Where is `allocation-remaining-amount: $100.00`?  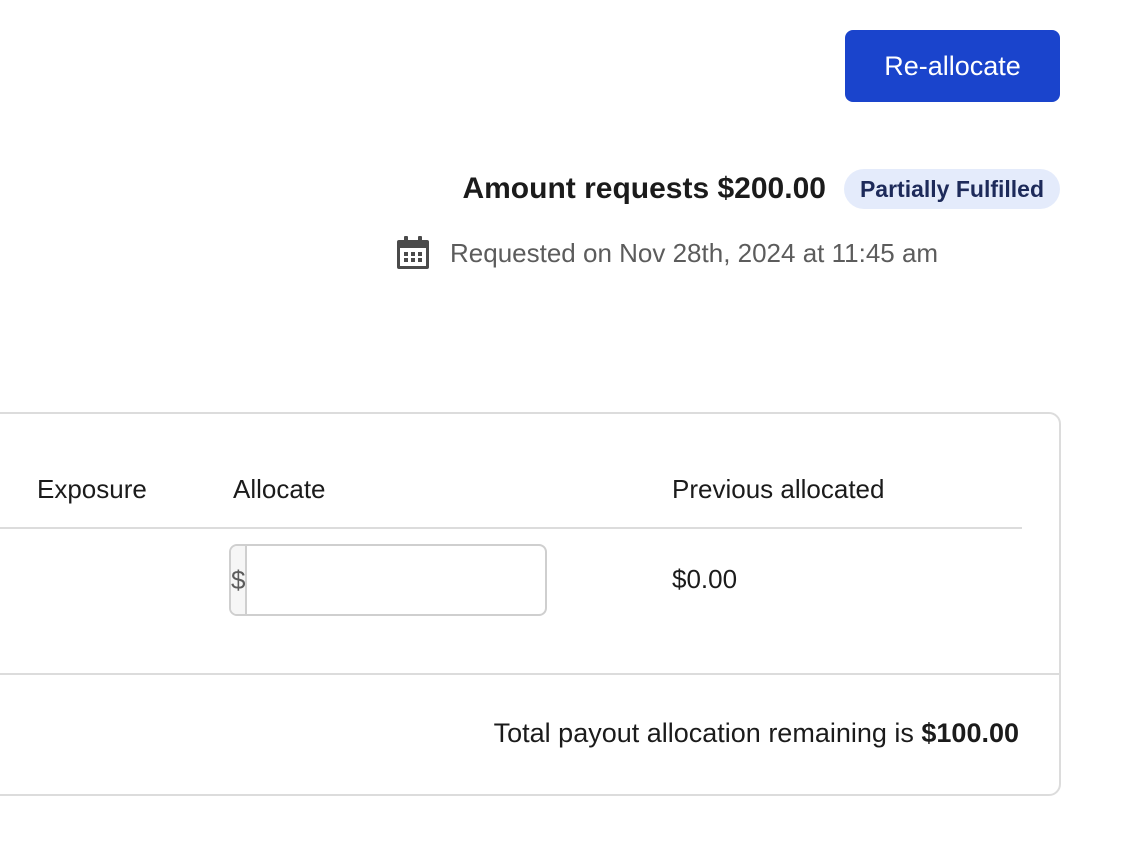 allocation-remaining-amount: $100.00 is located at coordinates (970, 733).